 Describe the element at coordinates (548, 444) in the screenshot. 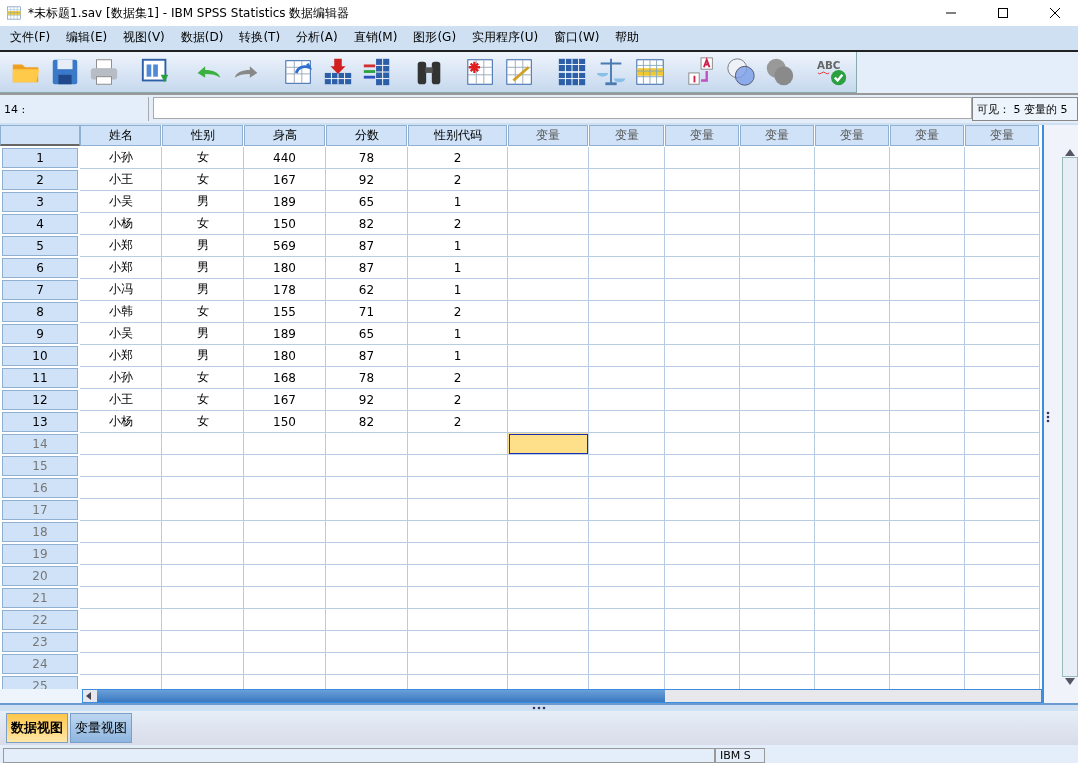

I see `active-cell` at that location.